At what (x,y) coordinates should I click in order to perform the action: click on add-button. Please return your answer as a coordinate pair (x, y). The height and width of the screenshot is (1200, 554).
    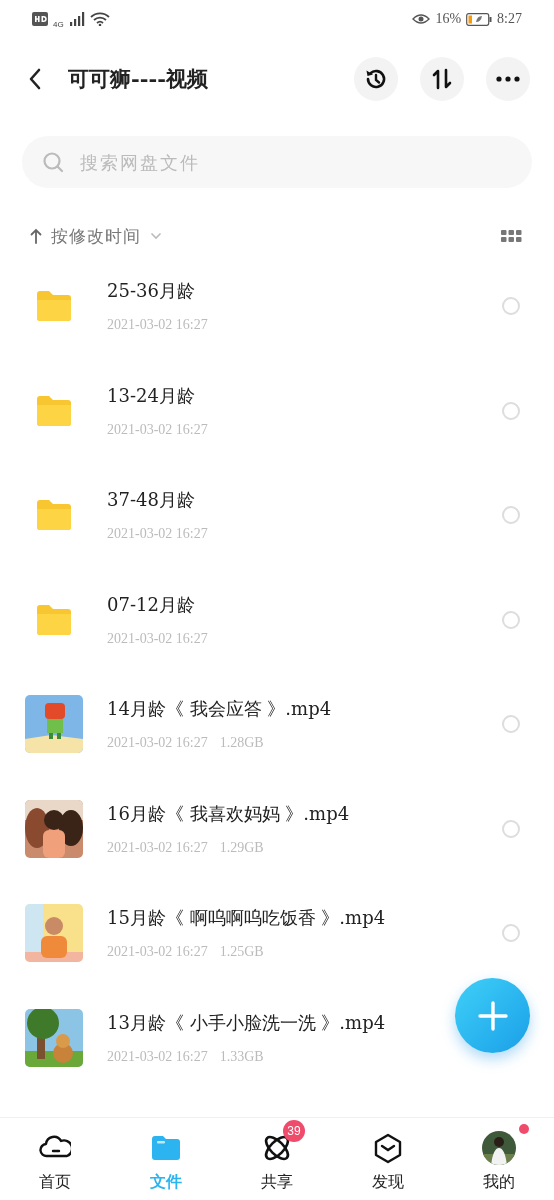
    Looking at the image, I should click on (492, 1015).